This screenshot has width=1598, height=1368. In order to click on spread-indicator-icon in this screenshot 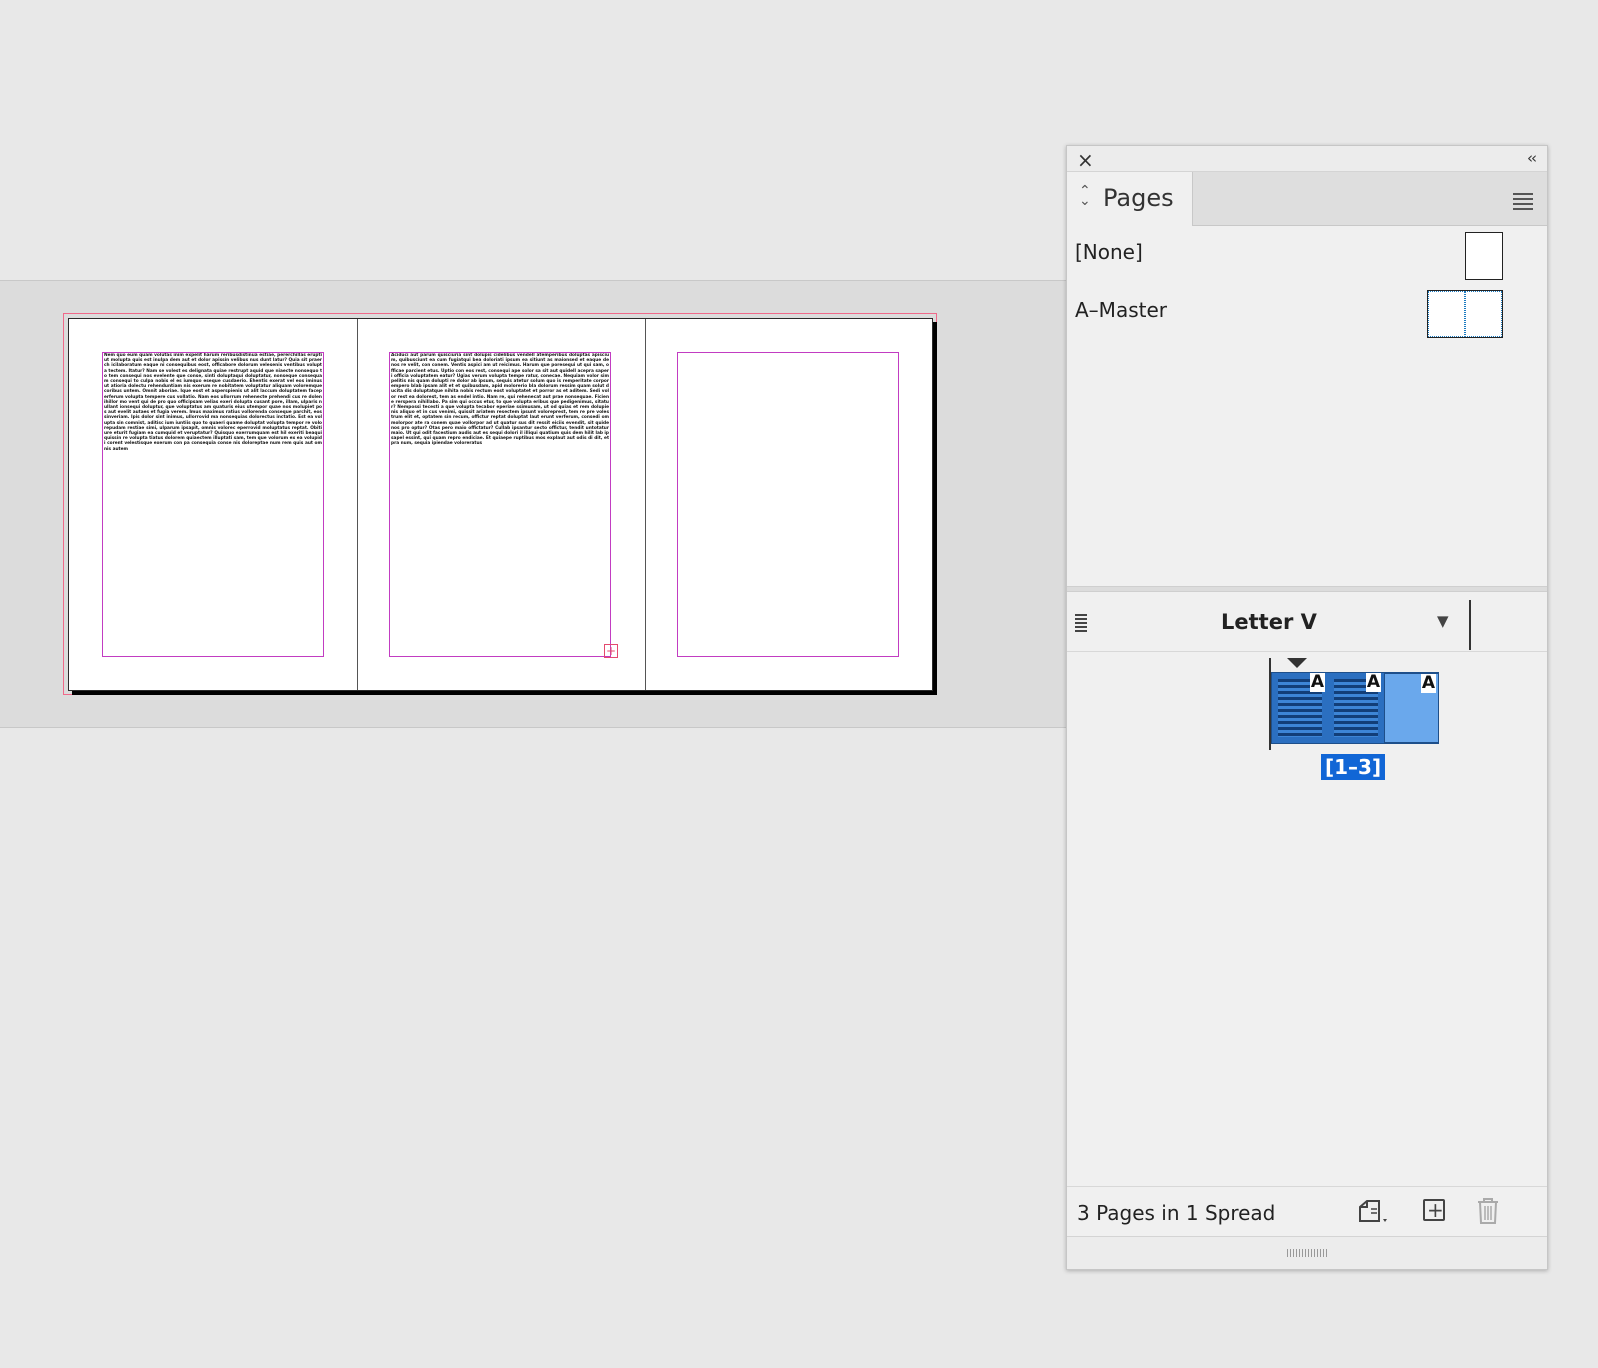, I will do `click(1297, 663)`.